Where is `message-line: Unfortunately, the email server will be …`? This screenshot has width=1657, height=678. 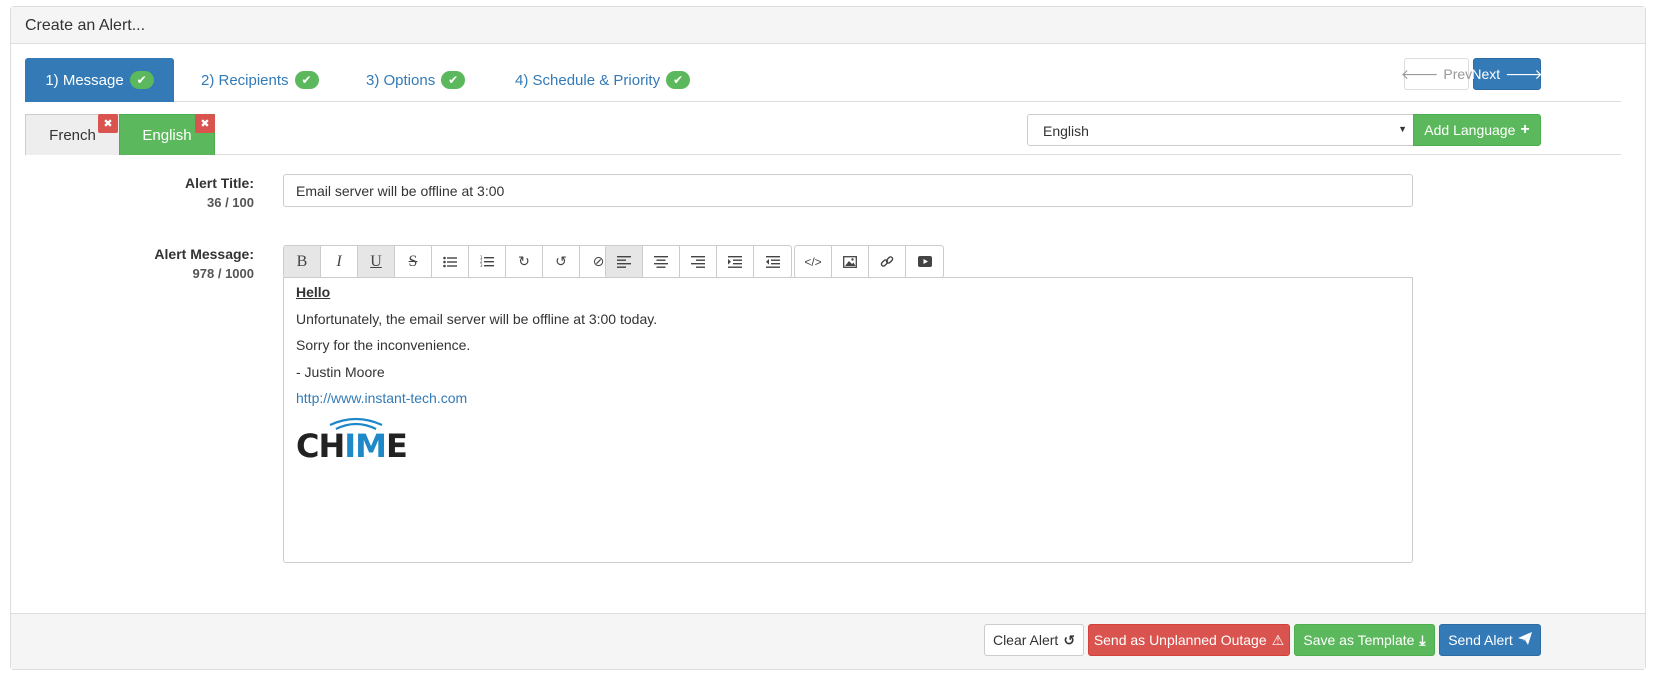 message-line: Unfortunately, the email server will be … is located at coordinates (477, 318).